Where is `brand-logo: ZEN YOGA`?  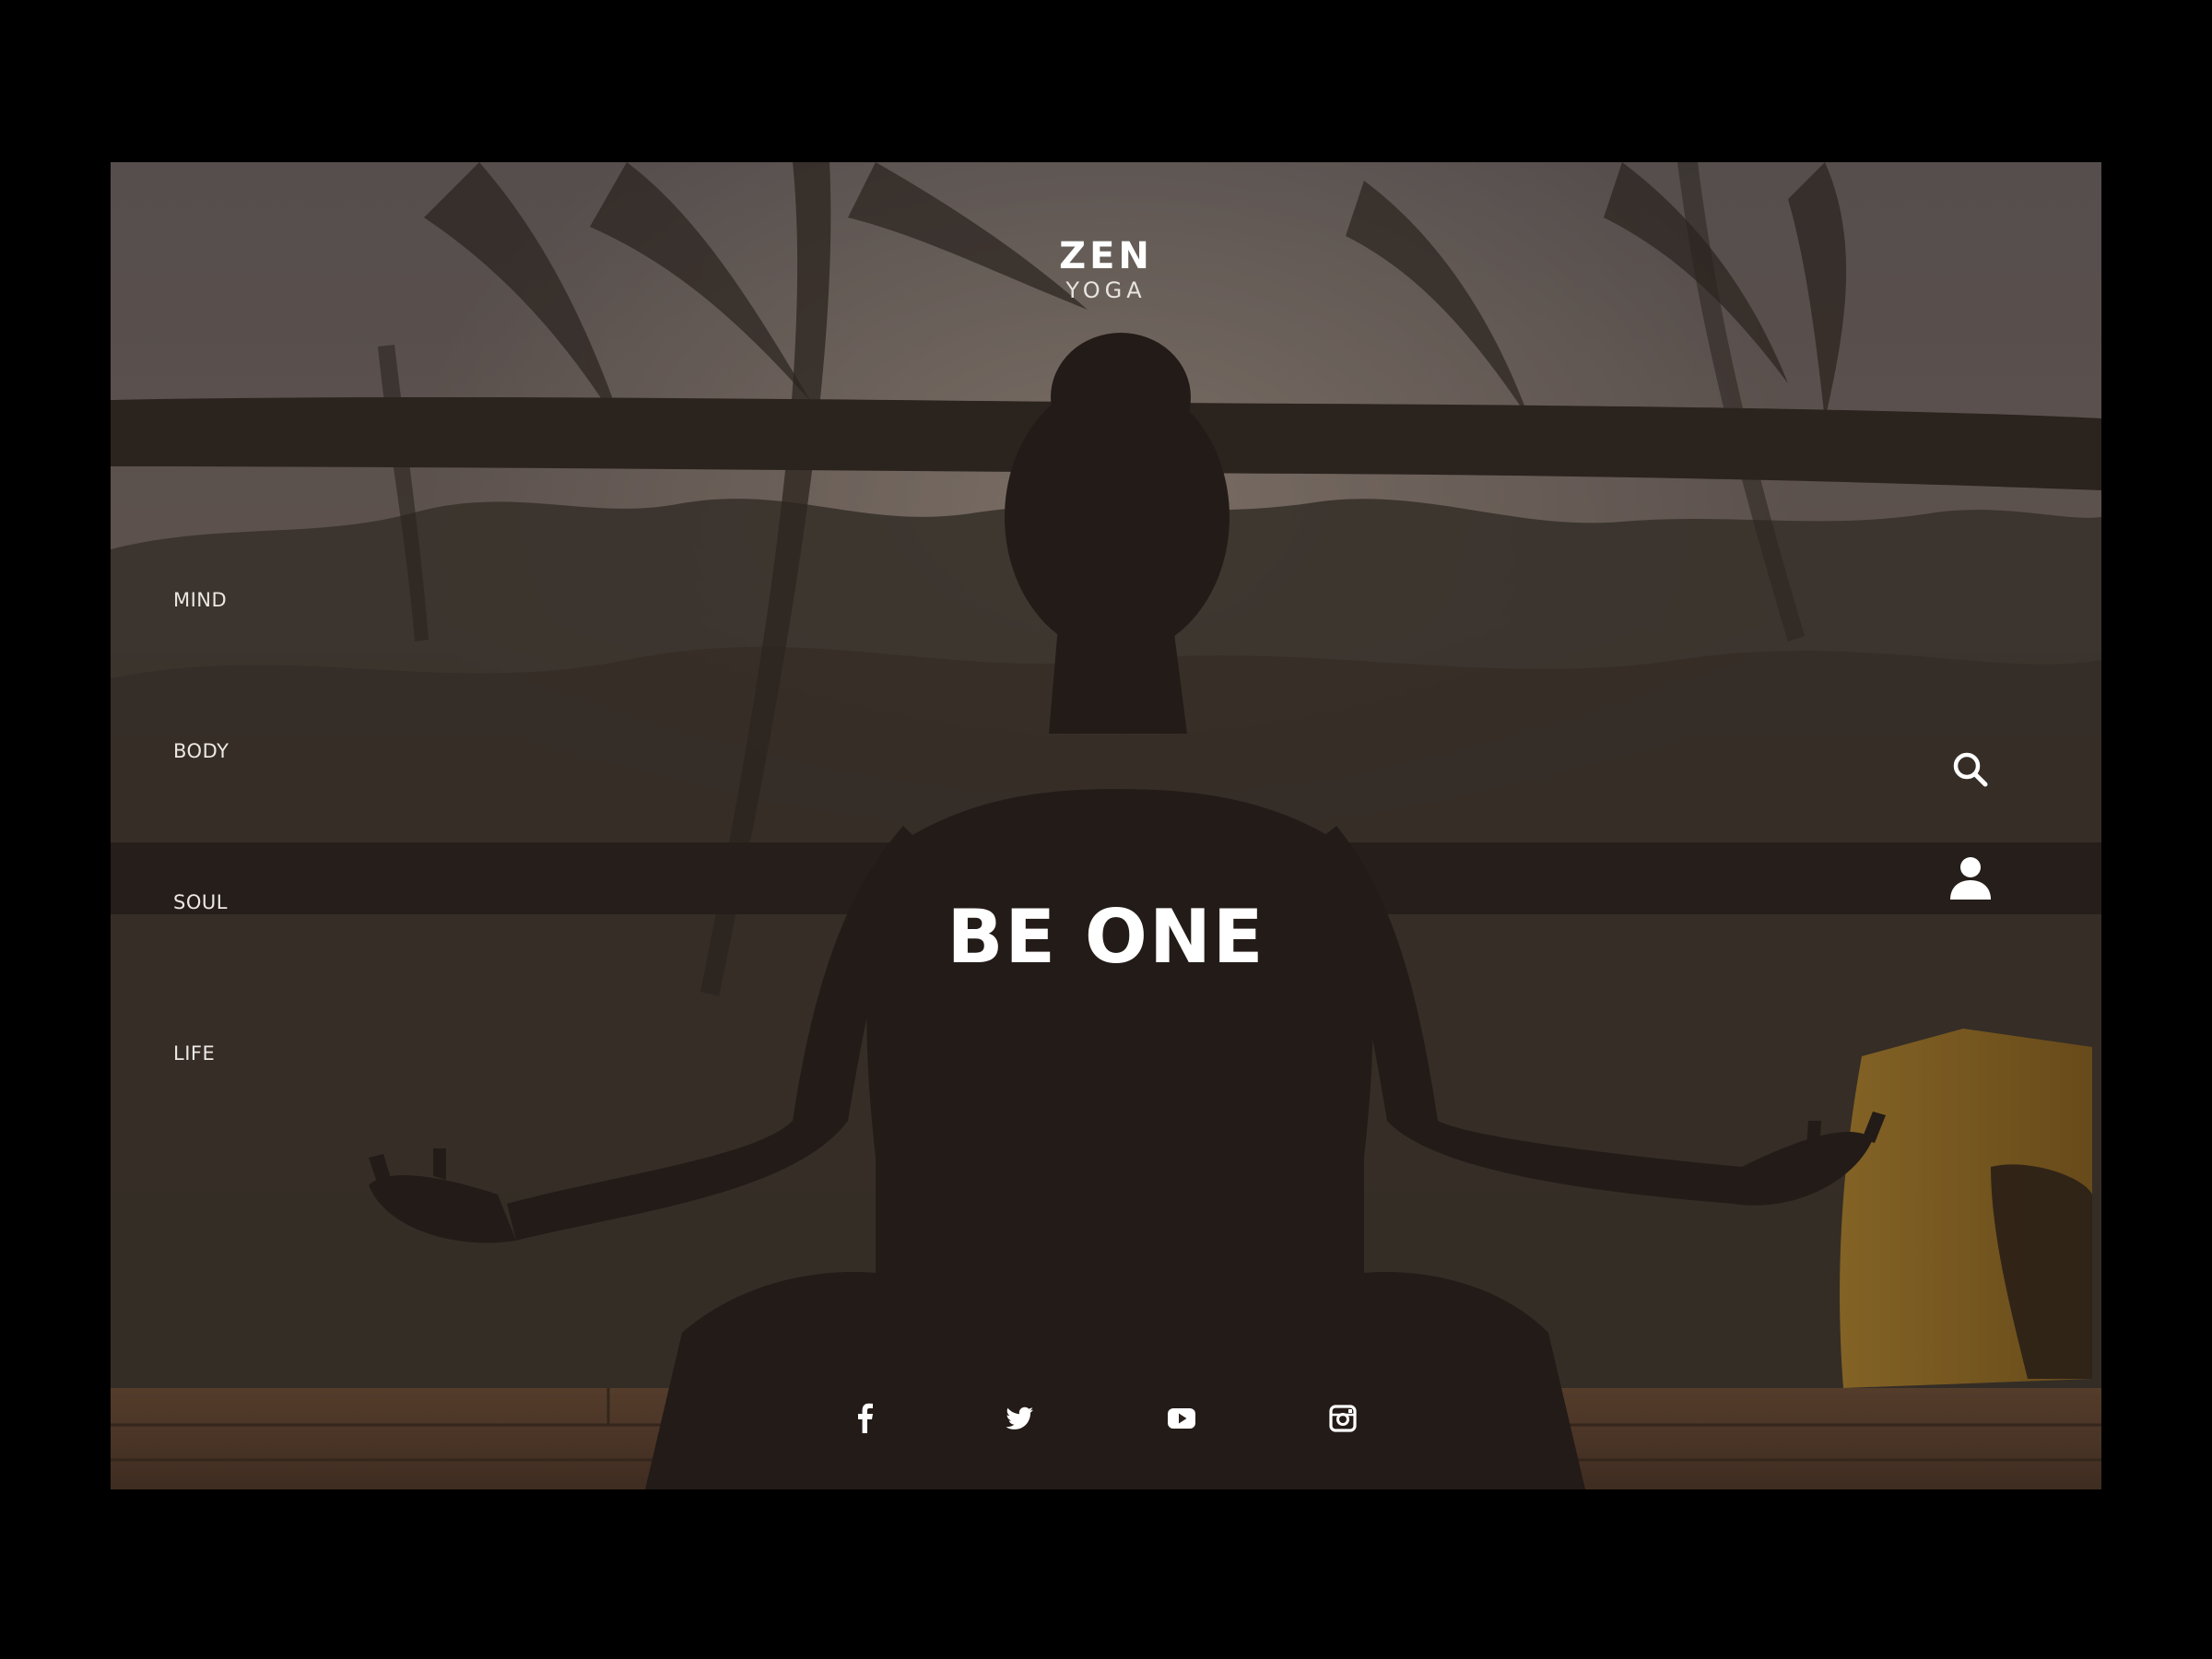
brand-logo: ZEN YOGA is located at coordinates (1106, 270).